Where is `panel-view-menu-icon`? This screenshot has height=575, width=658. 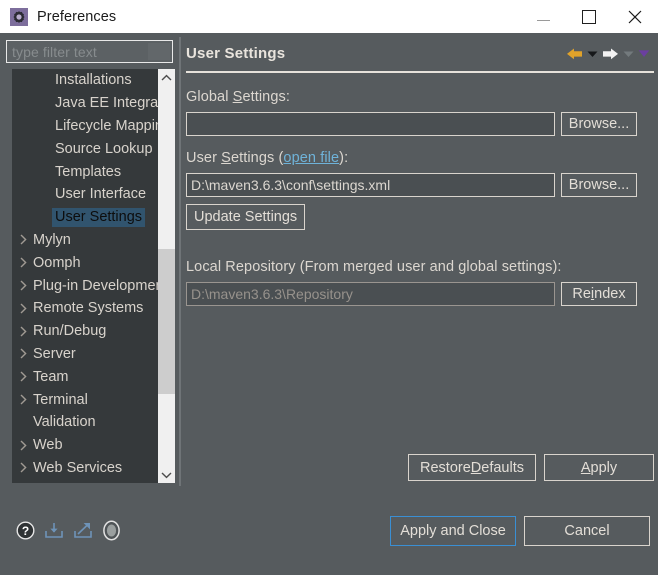
panel-view-menu-icon is located at coordinates (644, 53).